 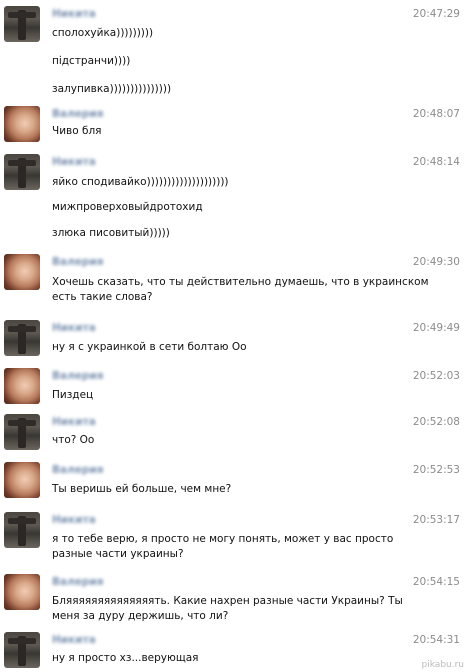 What do you see at coordinates (103, 33) in the screenshot?
I see `message-text: сполохуйка)))))))))` at bounding box center [103, 33].